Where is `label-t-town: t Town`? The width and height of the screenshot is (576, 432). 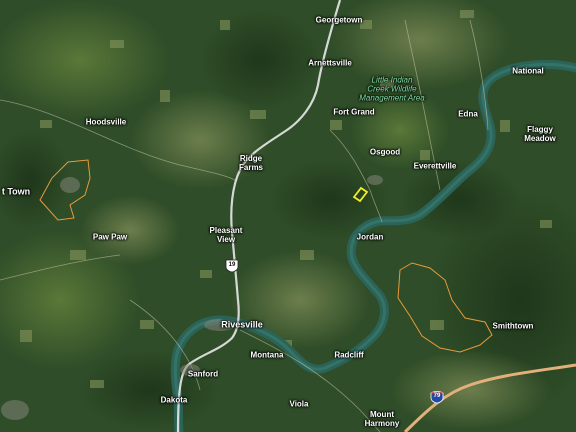
label-t-town: t Town is located at coordinates (16, 191).